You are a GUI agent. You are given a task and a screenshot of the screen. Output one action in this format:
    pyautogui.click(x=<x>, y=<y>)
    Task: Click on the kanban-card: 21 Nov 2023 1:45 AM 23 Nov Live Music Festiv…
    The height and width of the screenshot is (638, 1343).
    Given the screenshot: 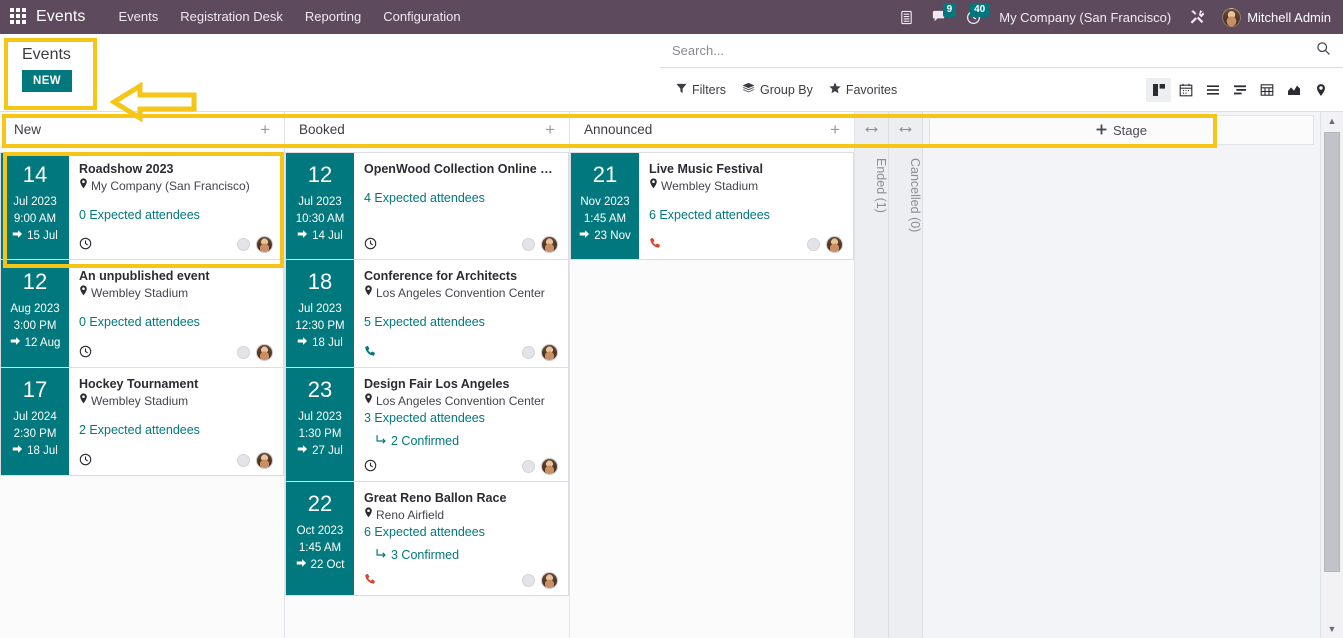 What is the action you would take?
    pyautogui.click(x=712, y=206)
    